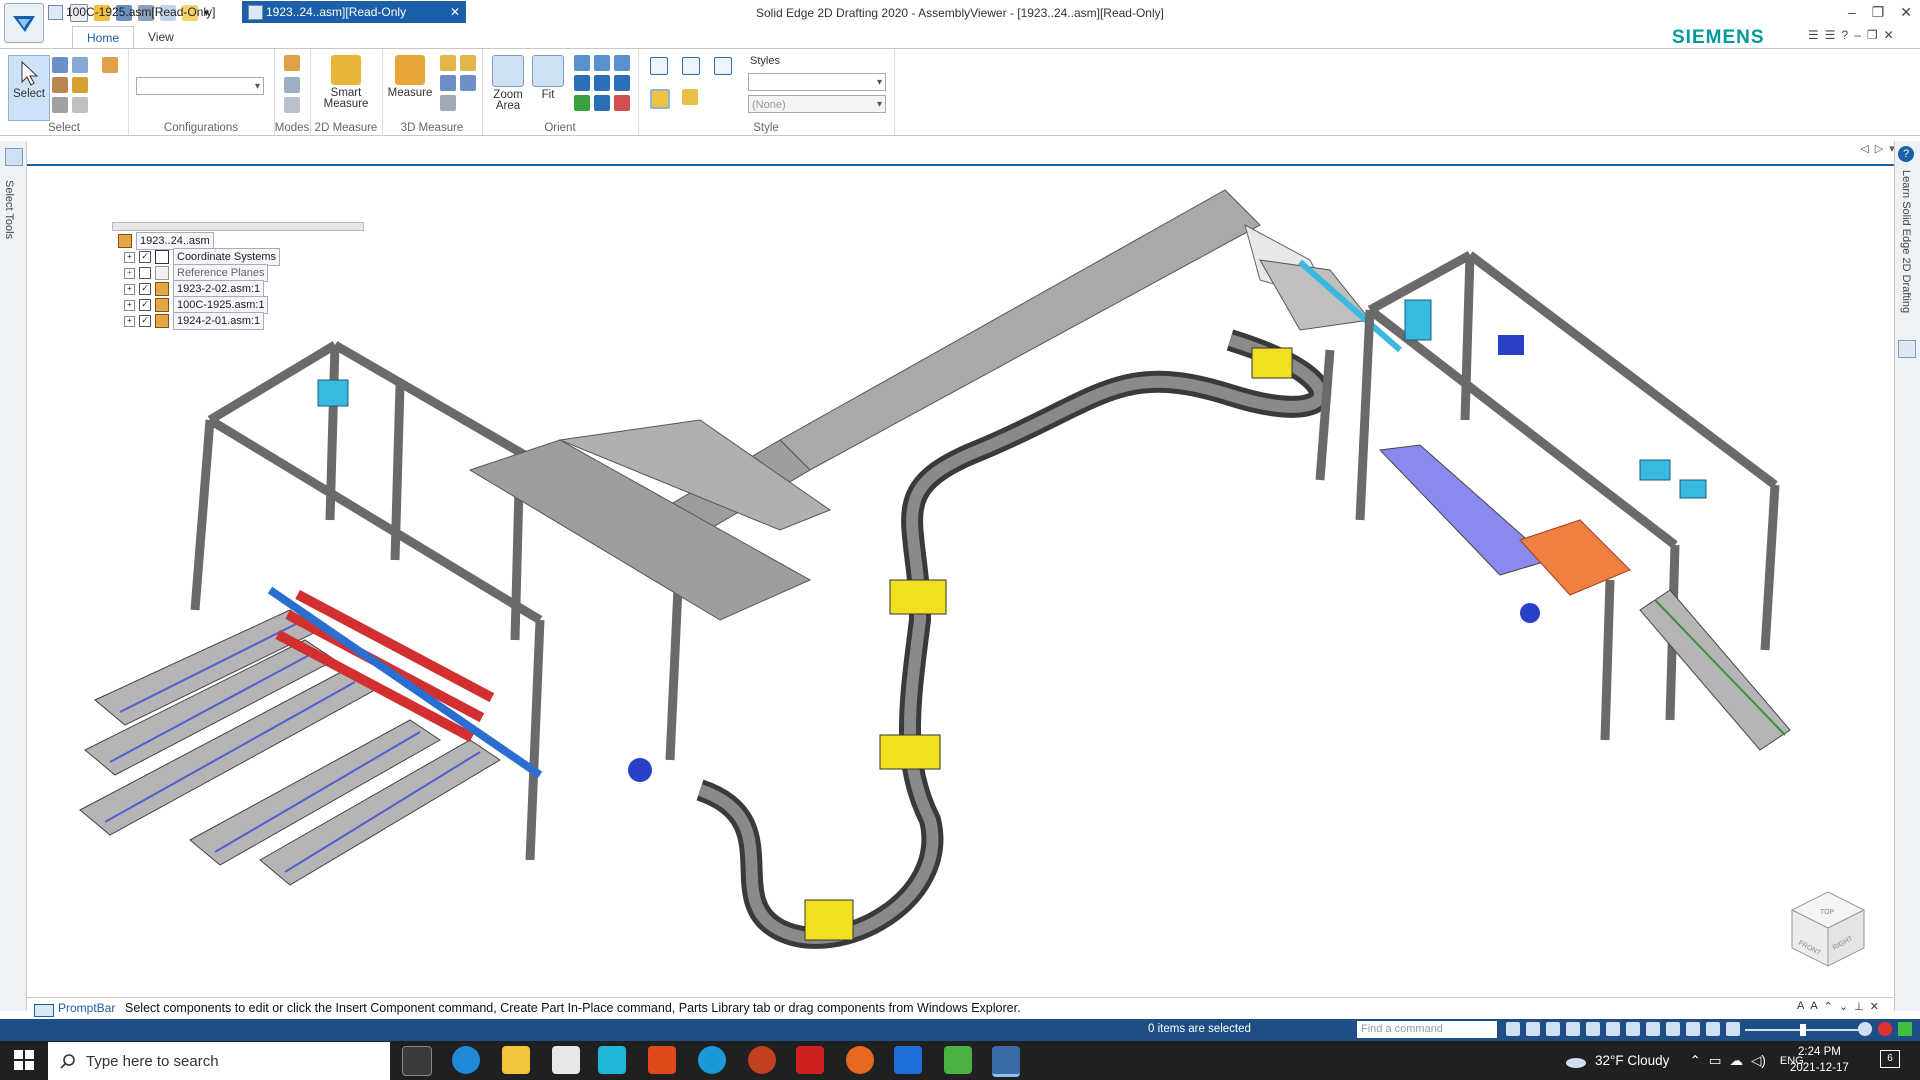 The width and height of the screenshot is (1920, 1080). Describe the element at coordinates (1905, 1029) in the screenshot. I see `status-green-icon` at that location.